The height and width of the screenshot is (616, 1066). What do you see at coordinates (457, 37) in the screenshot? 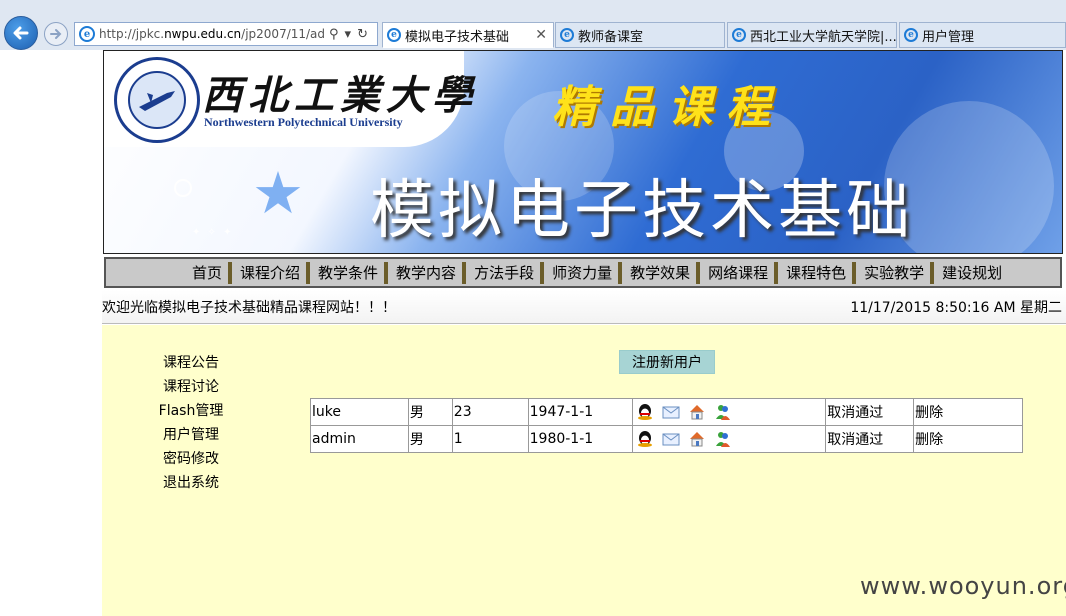
I see `tab-label: 模拟电子技术基础` at bounding box center [457, 37].